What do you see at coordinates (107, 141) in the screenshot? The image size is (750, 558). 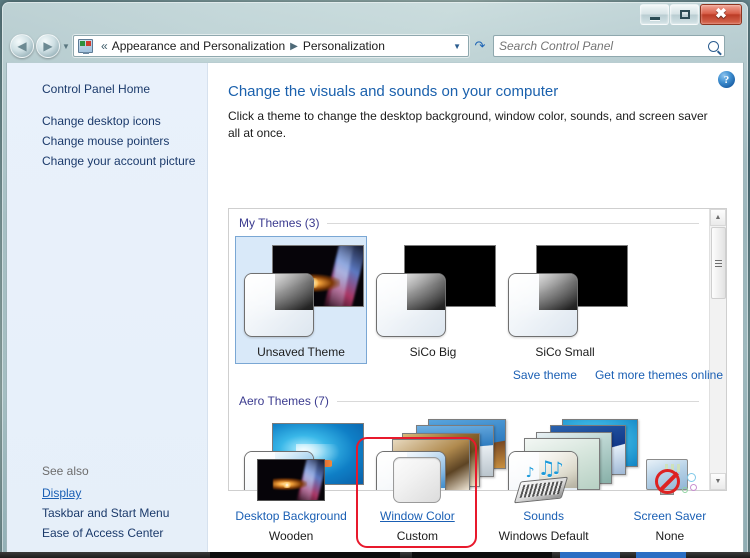 I see `sidebar-item-change-mouse-pointers: Change mouse pointers` at bounding box center [107, 141].